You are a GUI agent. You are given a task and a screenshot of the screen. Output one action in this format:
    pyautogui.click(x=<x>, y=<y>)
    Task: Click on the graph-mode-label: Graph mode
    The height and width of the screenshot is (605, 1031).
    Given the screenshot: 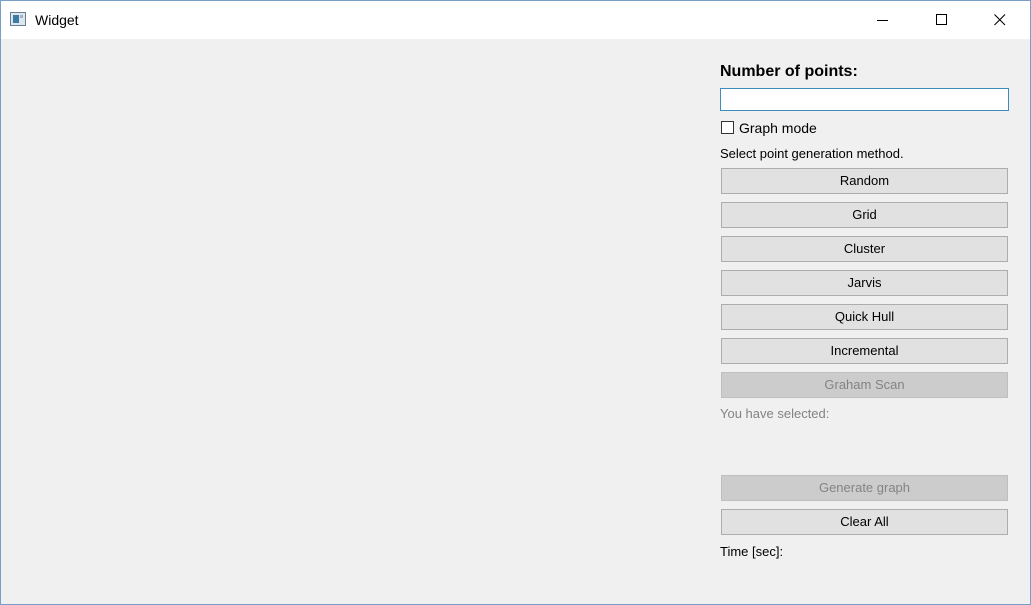 What is the action you would take?
    pyautogui.click(x=778, y=128)
    